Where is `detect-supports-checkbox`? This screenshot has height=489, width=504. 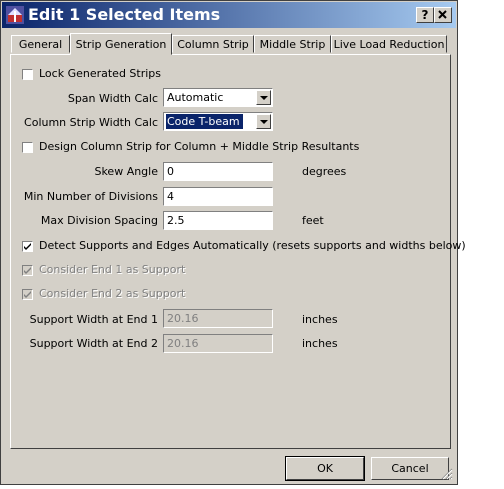
detect-supports-checkbox is located at coordinates (27, 246).